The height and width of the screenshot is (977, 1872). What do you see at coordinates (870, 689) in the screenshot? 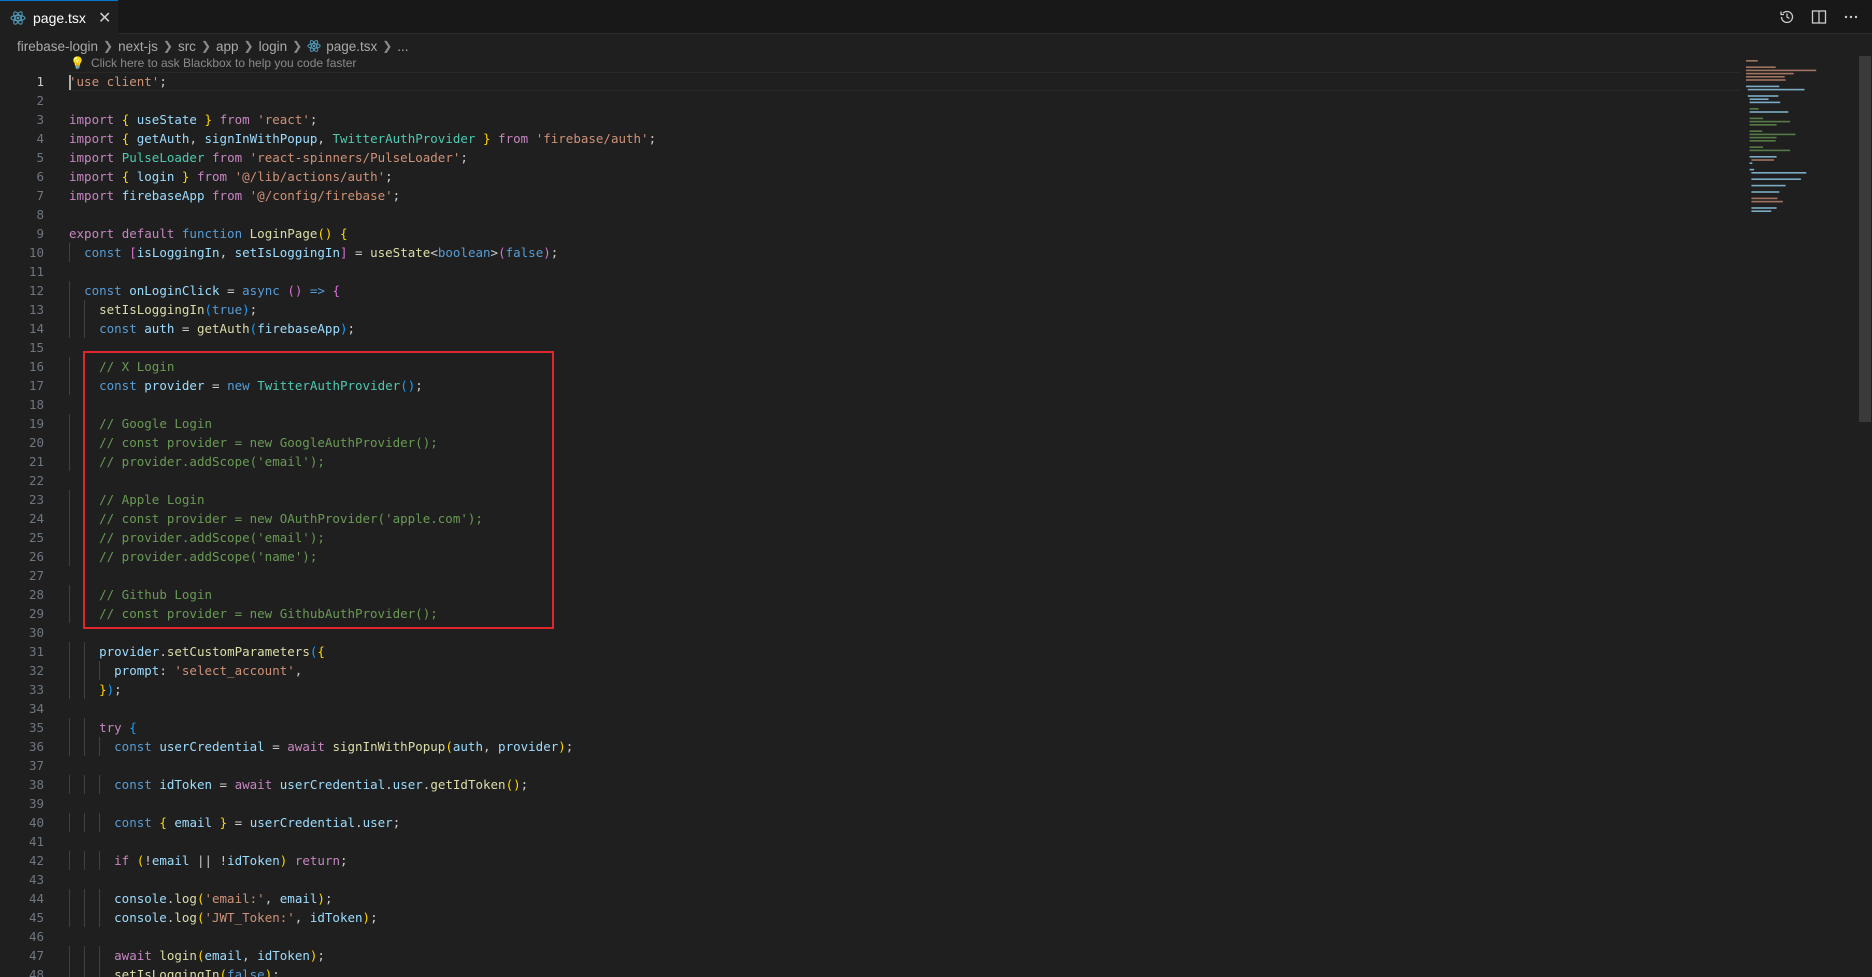
I see `code-line: 33 });` at bounding box center [870, 689].